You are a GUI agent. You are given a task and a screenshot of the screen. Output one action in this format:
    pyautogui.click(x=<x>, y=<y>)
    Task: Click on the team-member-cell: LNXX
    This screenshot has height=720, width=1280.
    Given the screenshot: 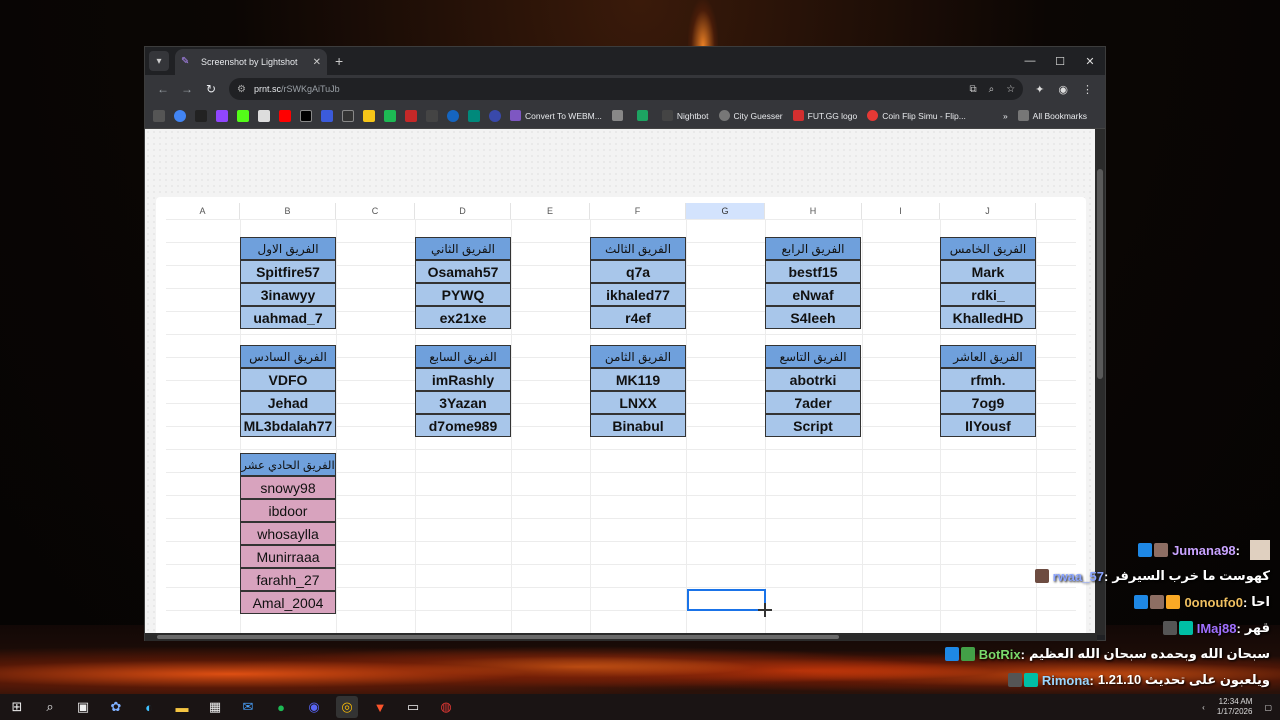 What is the action you would take?
    pyautogui.click(x=638, y=402)
    